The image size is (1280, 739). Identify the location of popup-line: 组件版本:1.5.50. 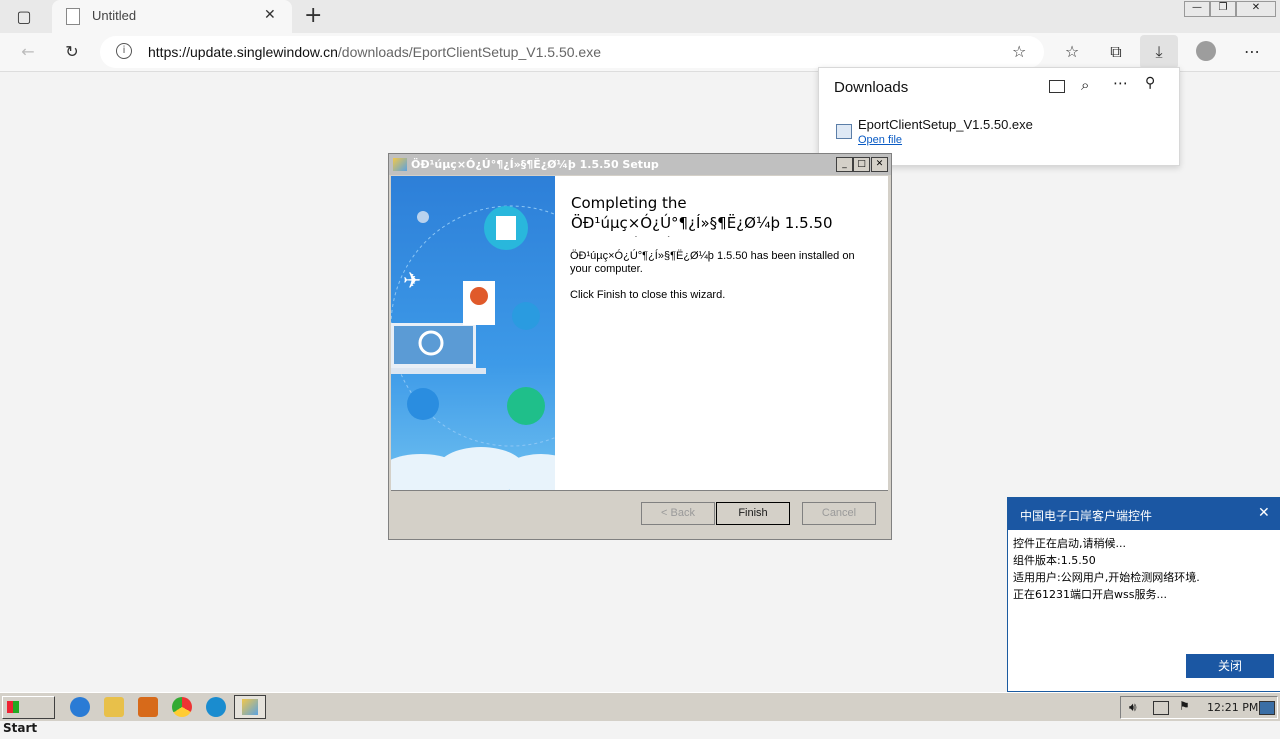
(1054, 560).